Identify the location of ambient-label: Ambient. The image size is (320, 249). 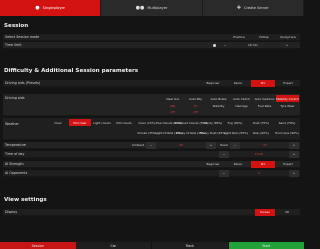
(138, 145).